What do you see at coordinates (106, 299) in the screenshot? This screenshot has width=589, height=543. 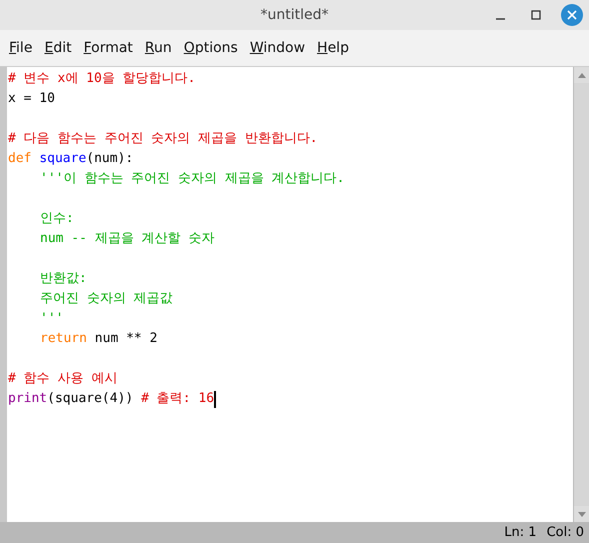 I see `code-token: 주어진 숫자의 제곱값` at bounding box center [106, 299].